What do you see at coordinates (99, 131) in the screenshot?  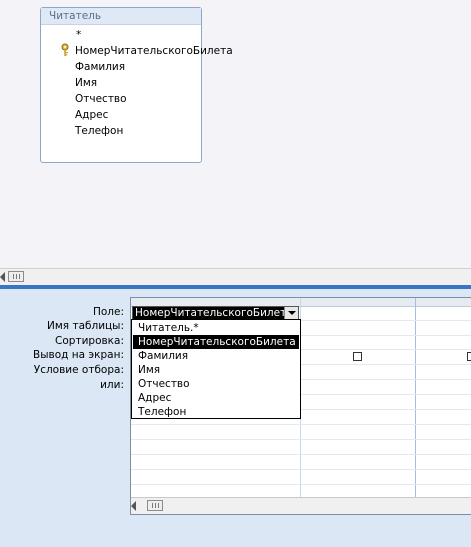 I see `field-item-telefon: Телефон` at bounding box center [99, 131].